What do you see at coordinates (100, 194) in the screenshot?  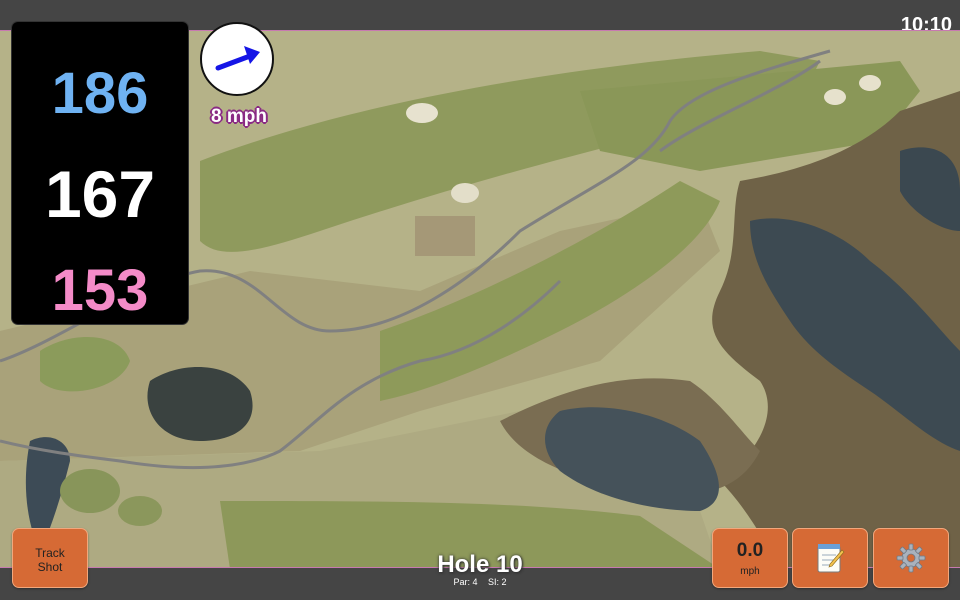 I see `middle-yardage: 167` at bounding box center [100, 194].